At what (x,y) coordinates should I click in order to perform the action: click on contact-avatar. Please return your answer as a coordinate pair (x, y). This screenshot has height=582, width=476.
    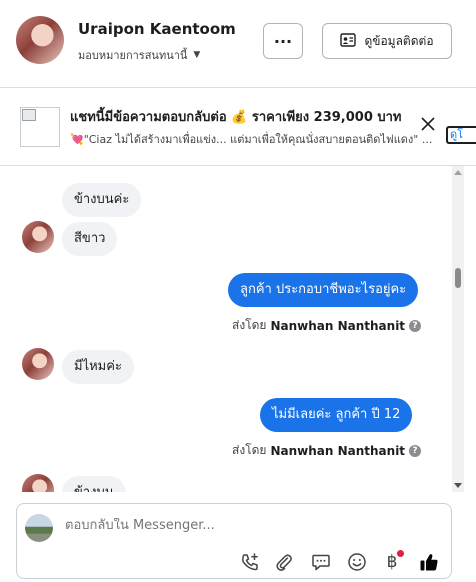
    Looking at the image, I should click on (40, 40).